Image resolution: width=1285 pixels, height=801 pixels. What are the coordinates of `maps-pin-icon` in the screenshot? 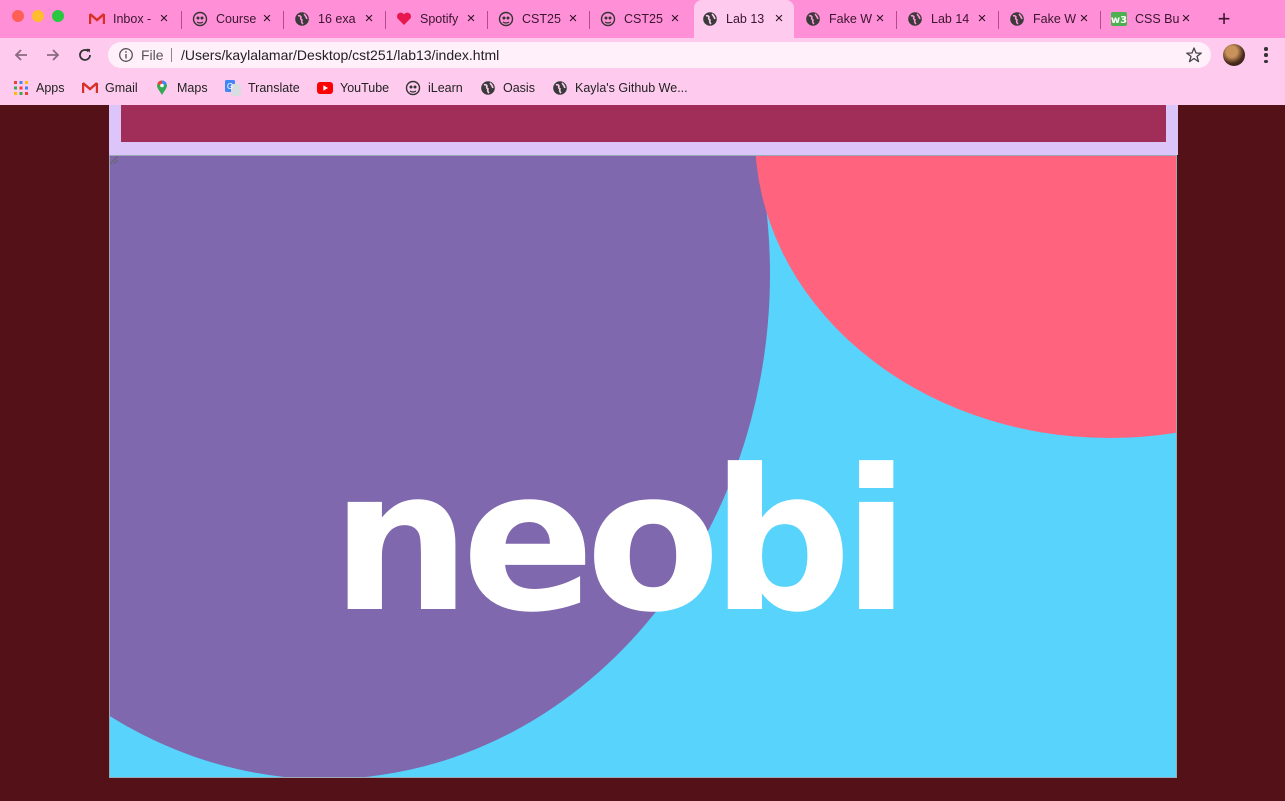 It's located at (162, 88).